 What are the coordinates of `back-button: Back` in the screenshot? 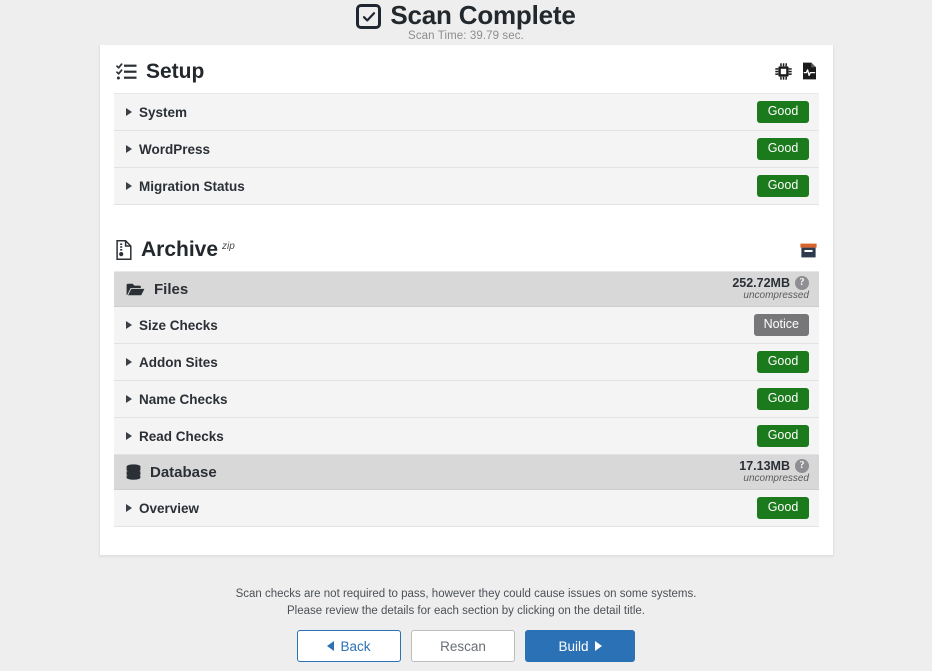 It's located at (349, 646).